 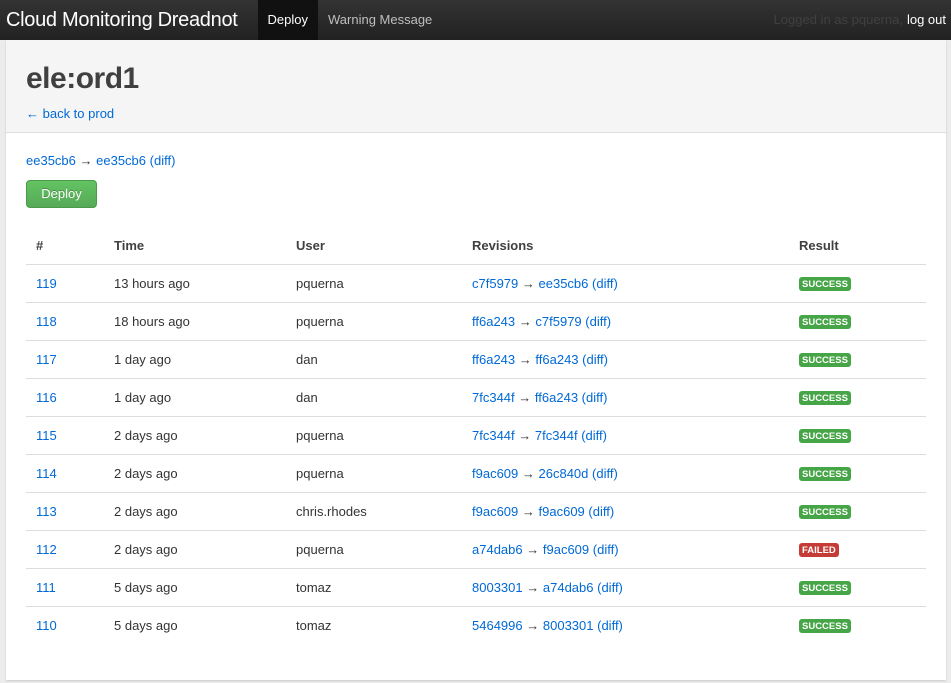 I want to click on from-rev-link: c7f5979, so click(x=495, y=283).